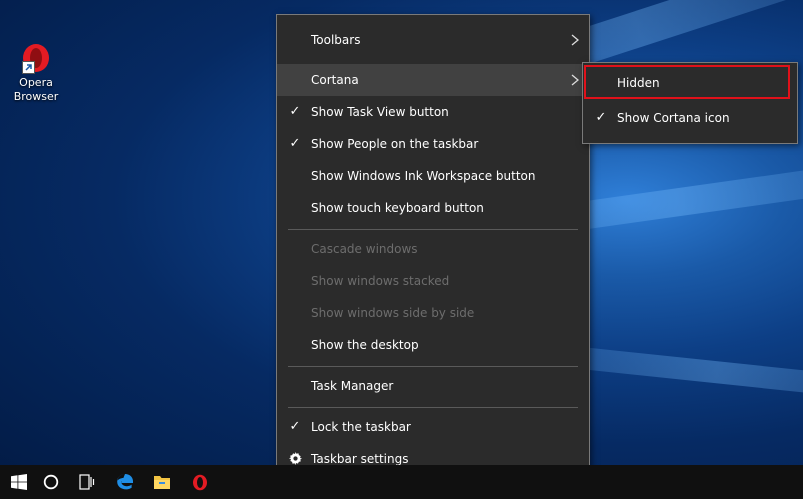 This screenshot has height=499, width=803. I want to click on submenu-item-show-cortana-icon: ✓ Show Cortana icon, so click(690, 118).